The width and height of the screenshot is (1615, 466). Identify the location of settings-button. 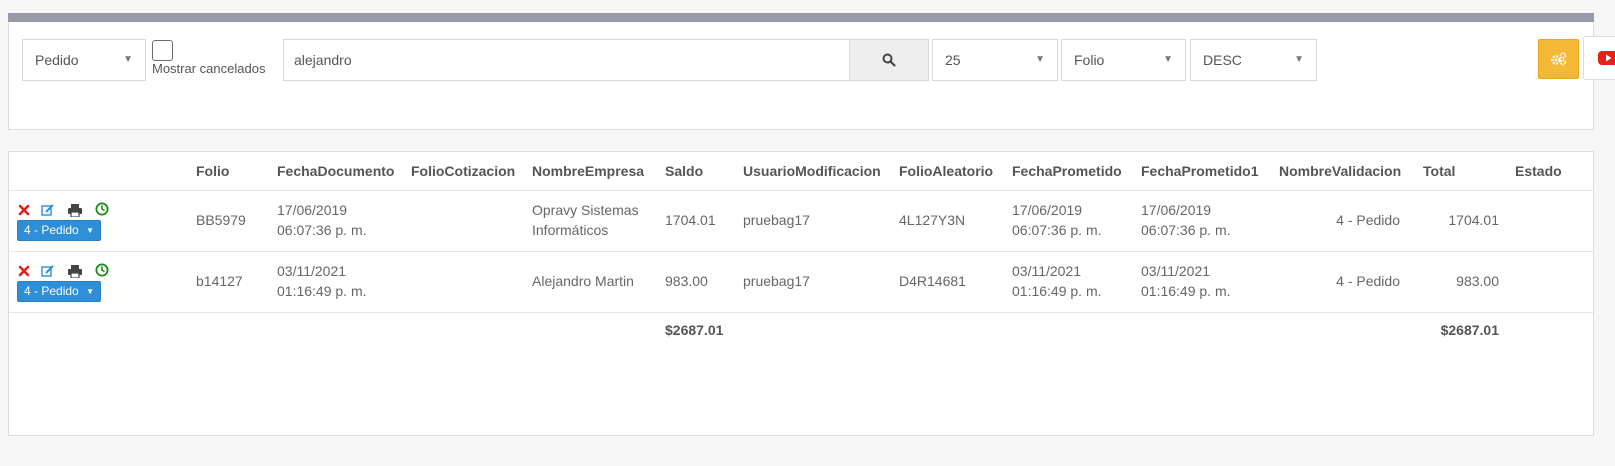
(1558, 59).